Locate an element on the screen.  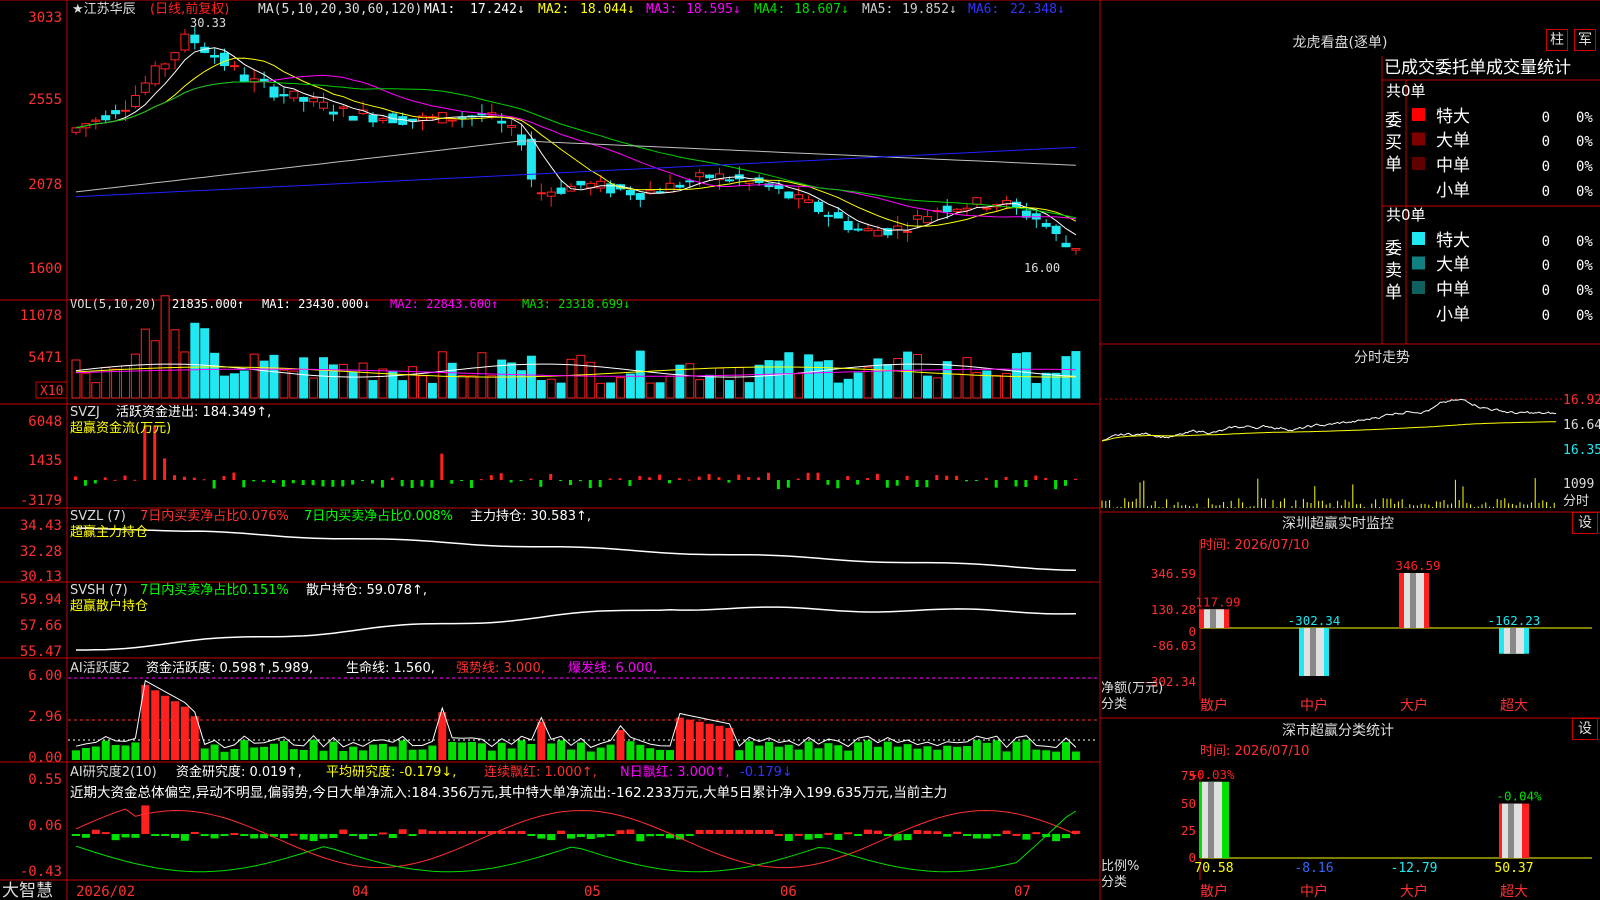
ai1-y-tick: 0.00 is located at coordinates (45, 758).